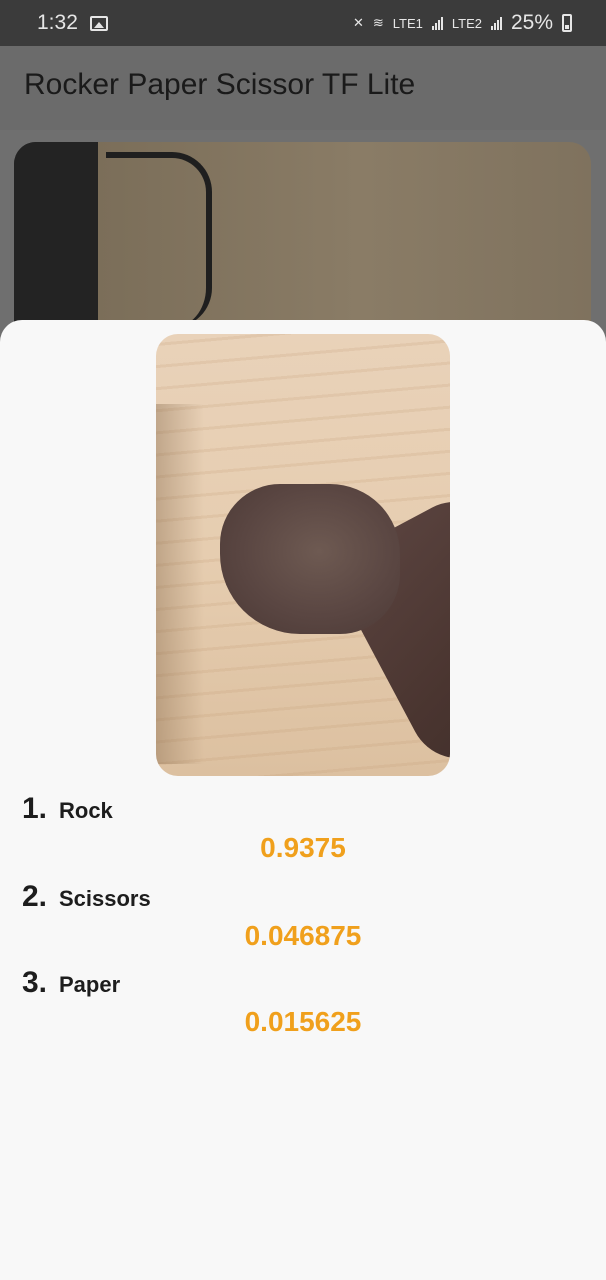 The image size is (606, 1280). I want to click on result-score: 0.046875, so click(303, 935).